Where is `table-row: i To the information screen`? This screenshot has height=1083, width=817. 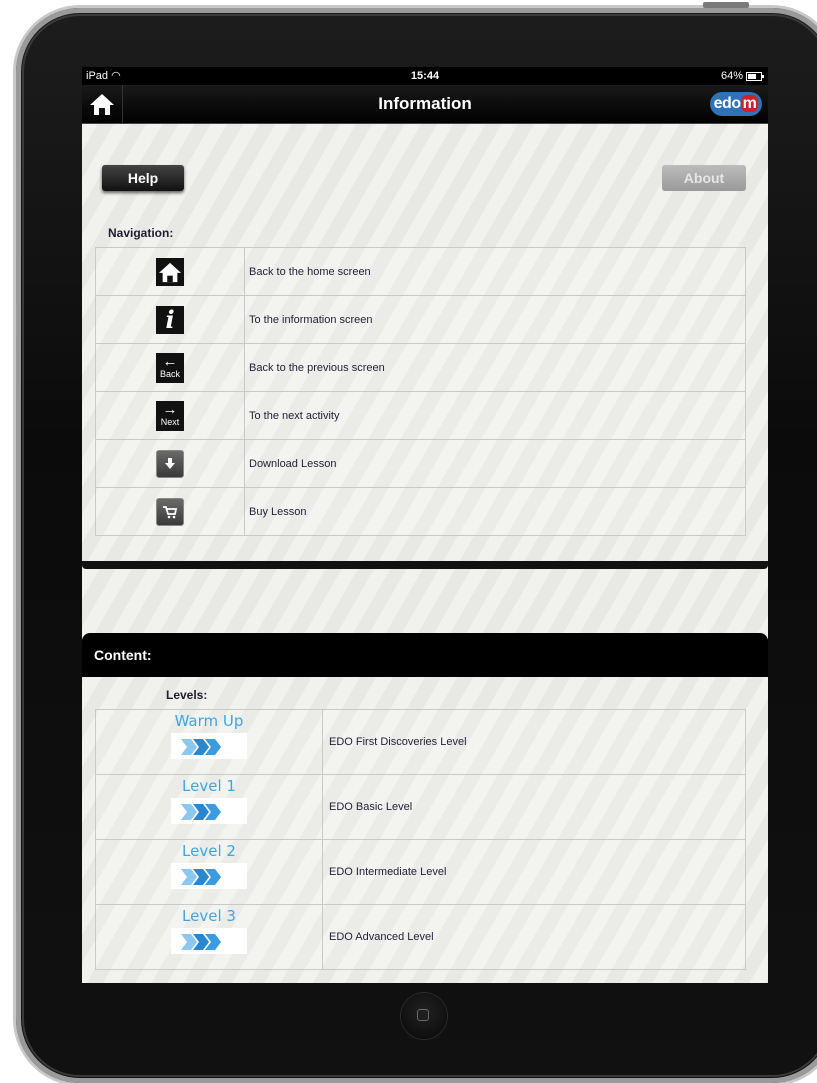
table-row: i To the information screen is located at coordinates (420, 319).